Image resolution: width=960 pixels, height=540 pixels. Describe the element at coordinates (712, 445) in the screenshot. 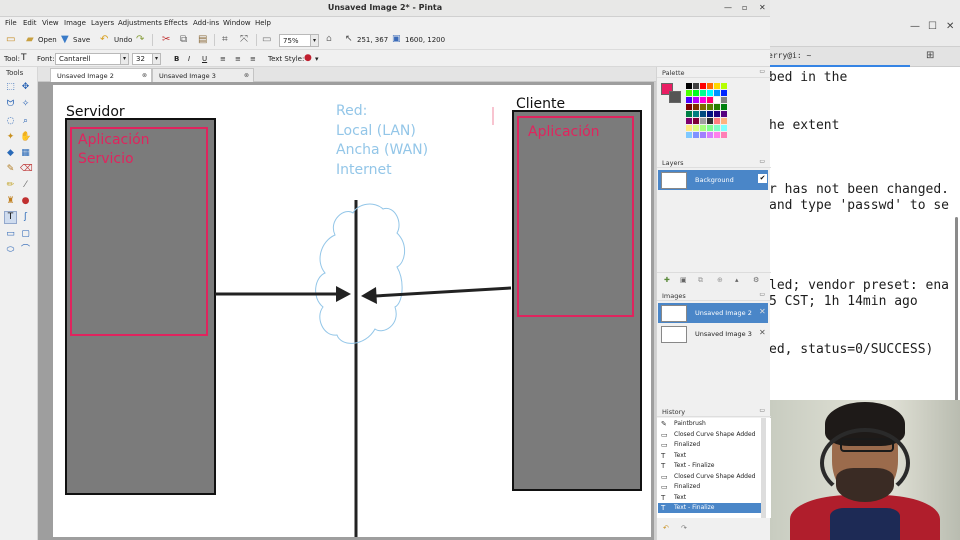

I see `history-item: ▭ Finalized` at that location.